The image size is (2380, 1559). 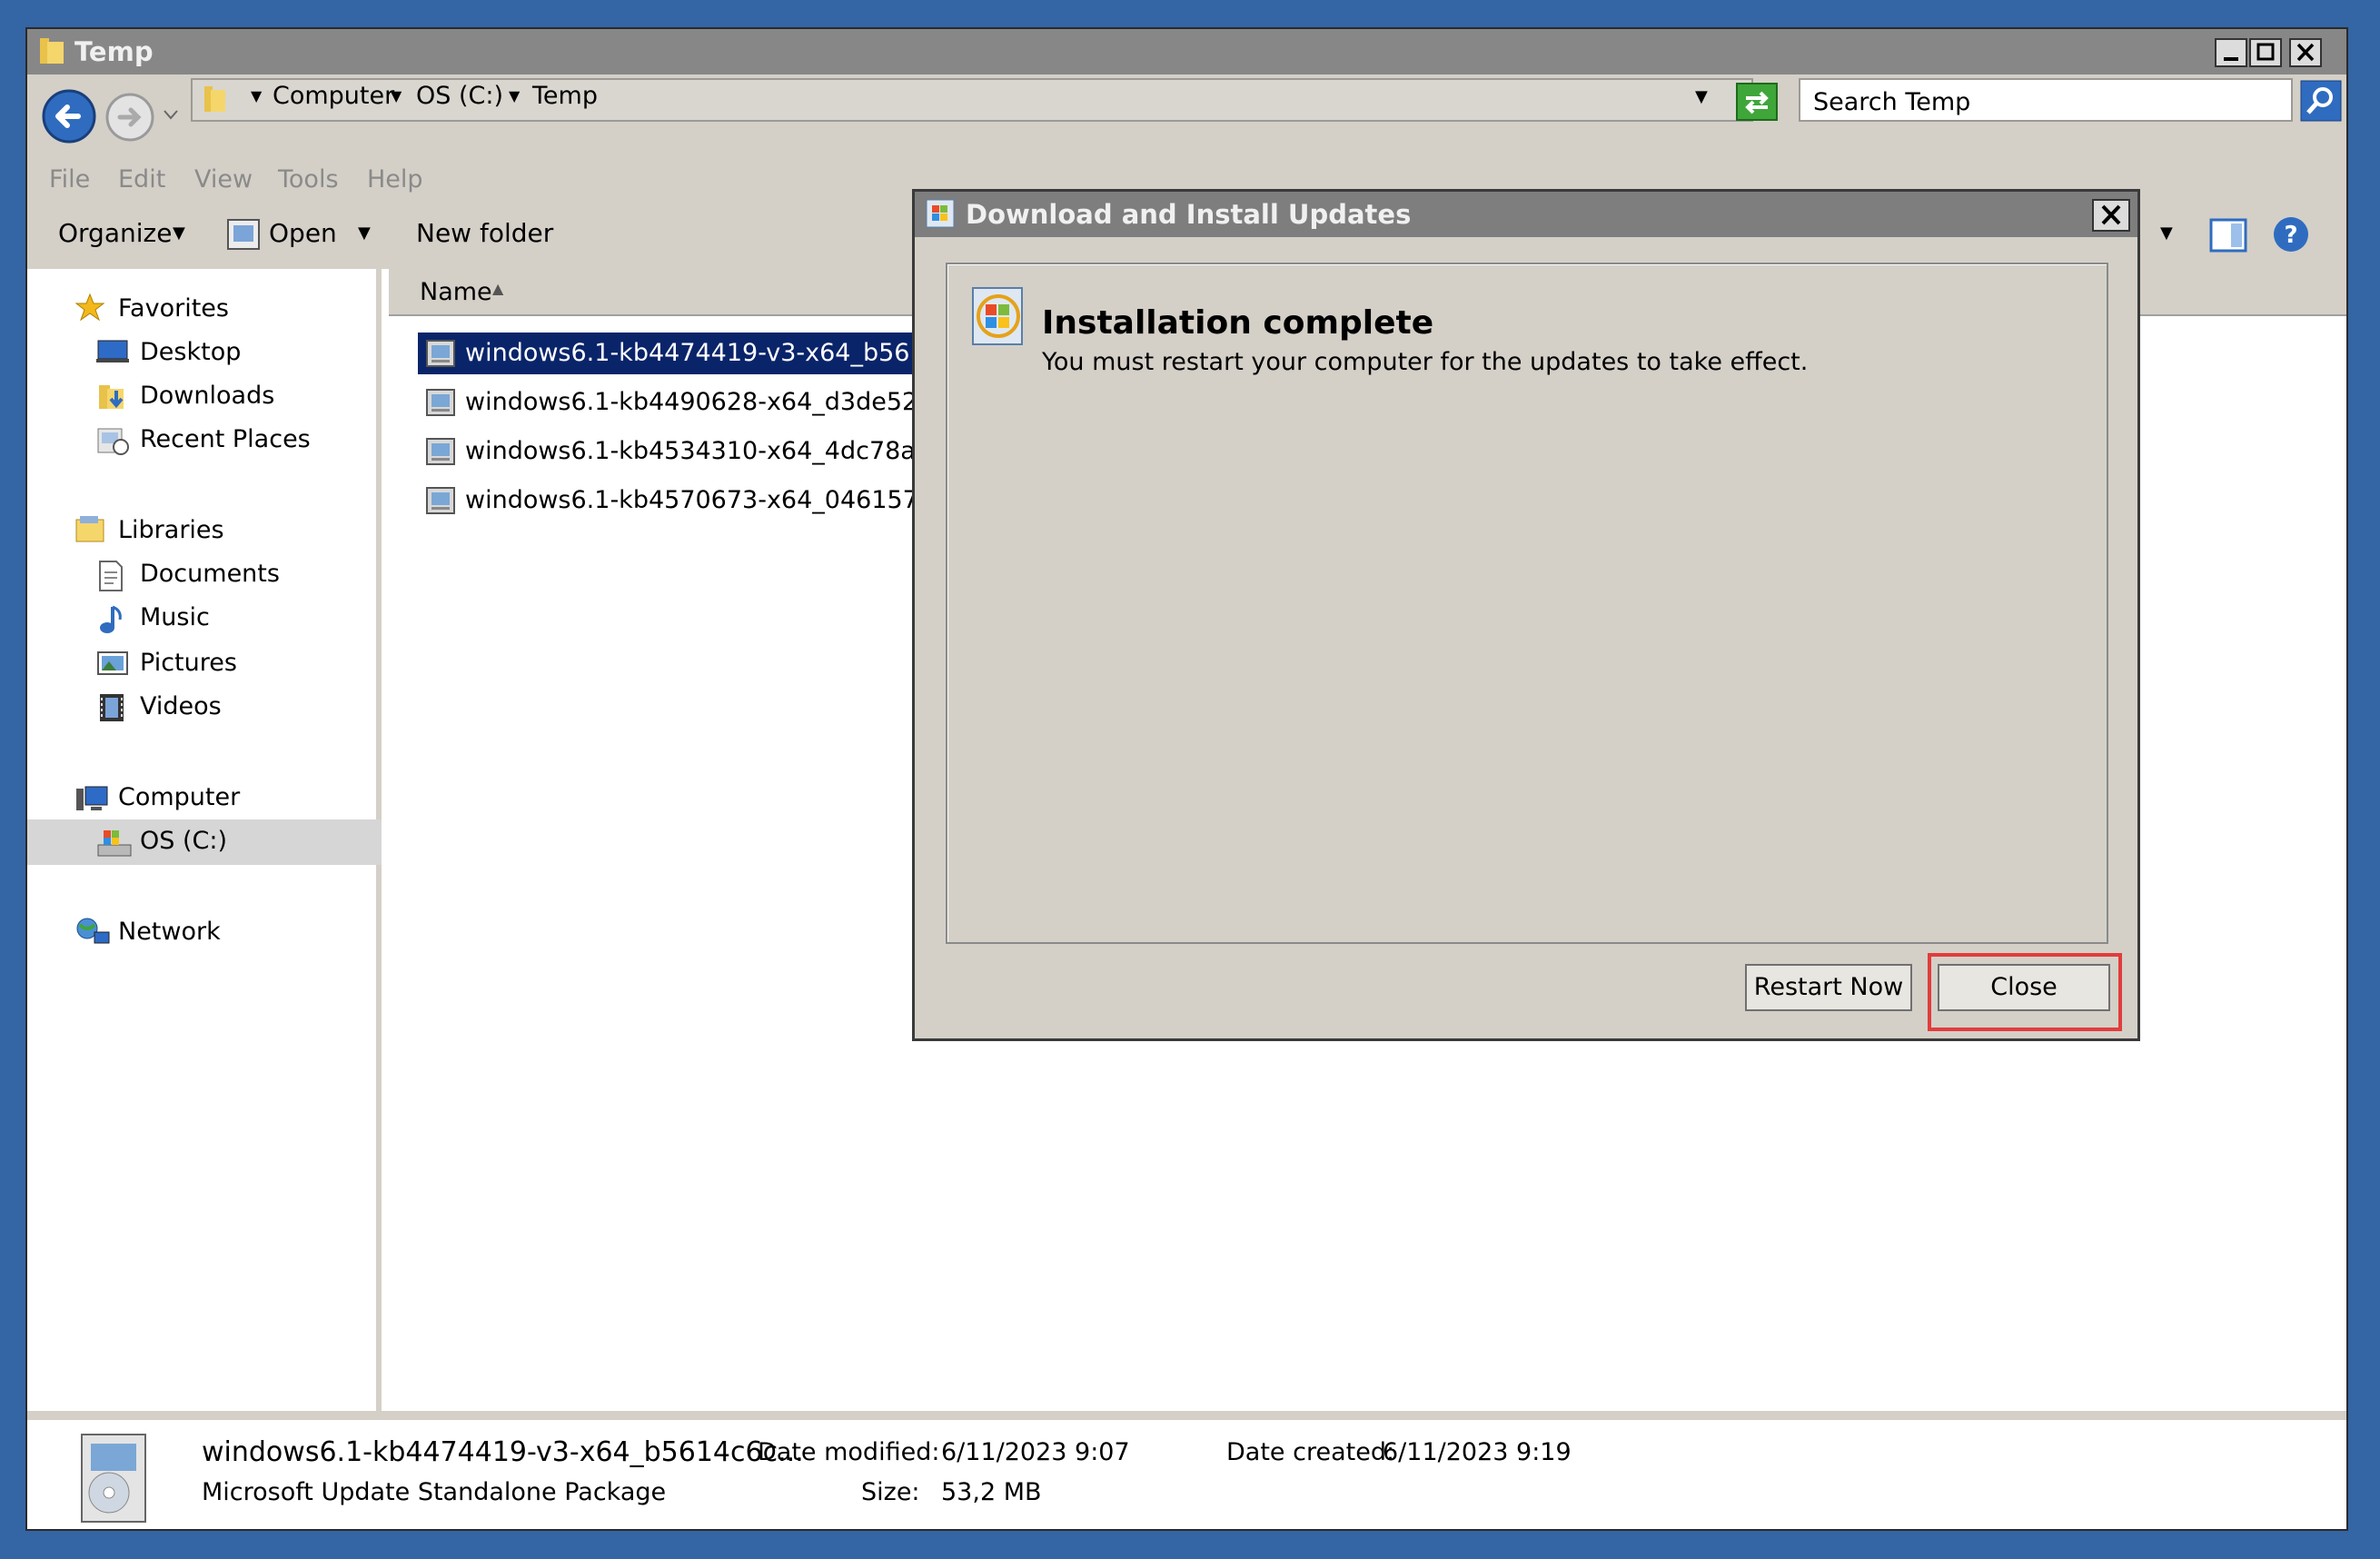 What do you see at coordinates (308, 179) in the screenshot?
I see `menu-tools: Tools` at bounding box center [308, 179].